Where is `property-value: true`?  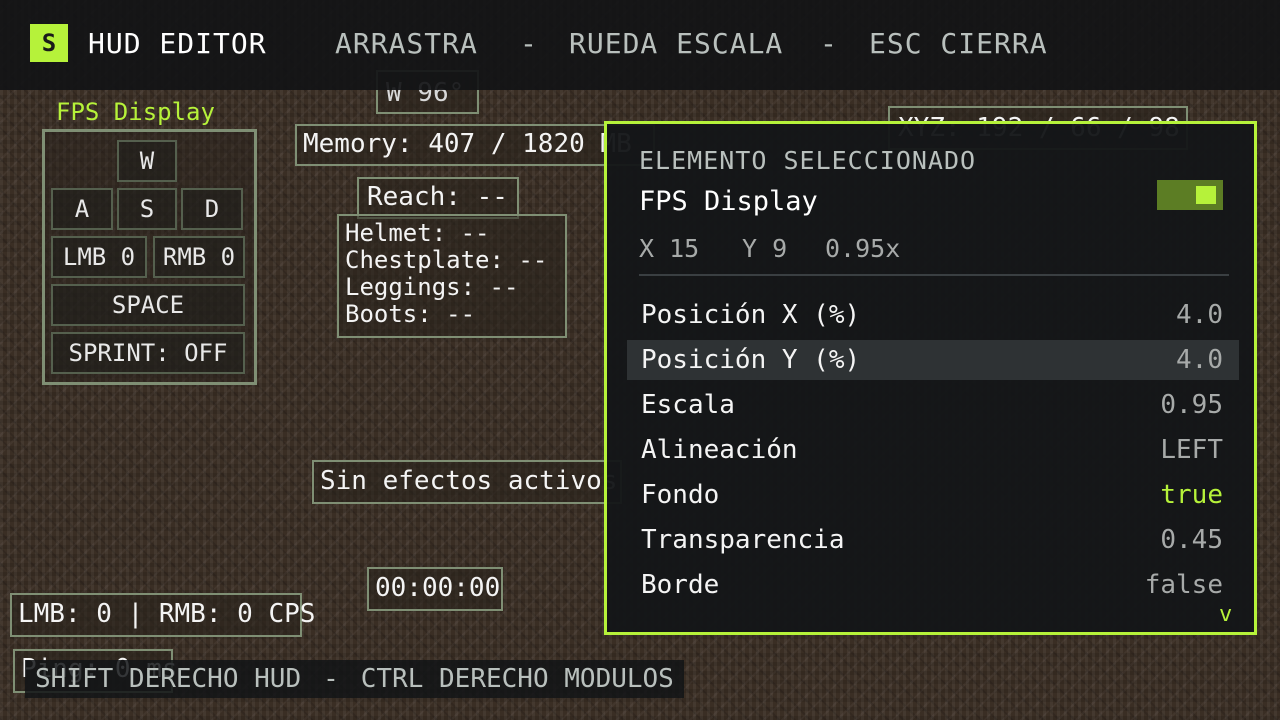 property-value: true is located at coordinates (1191, 495).